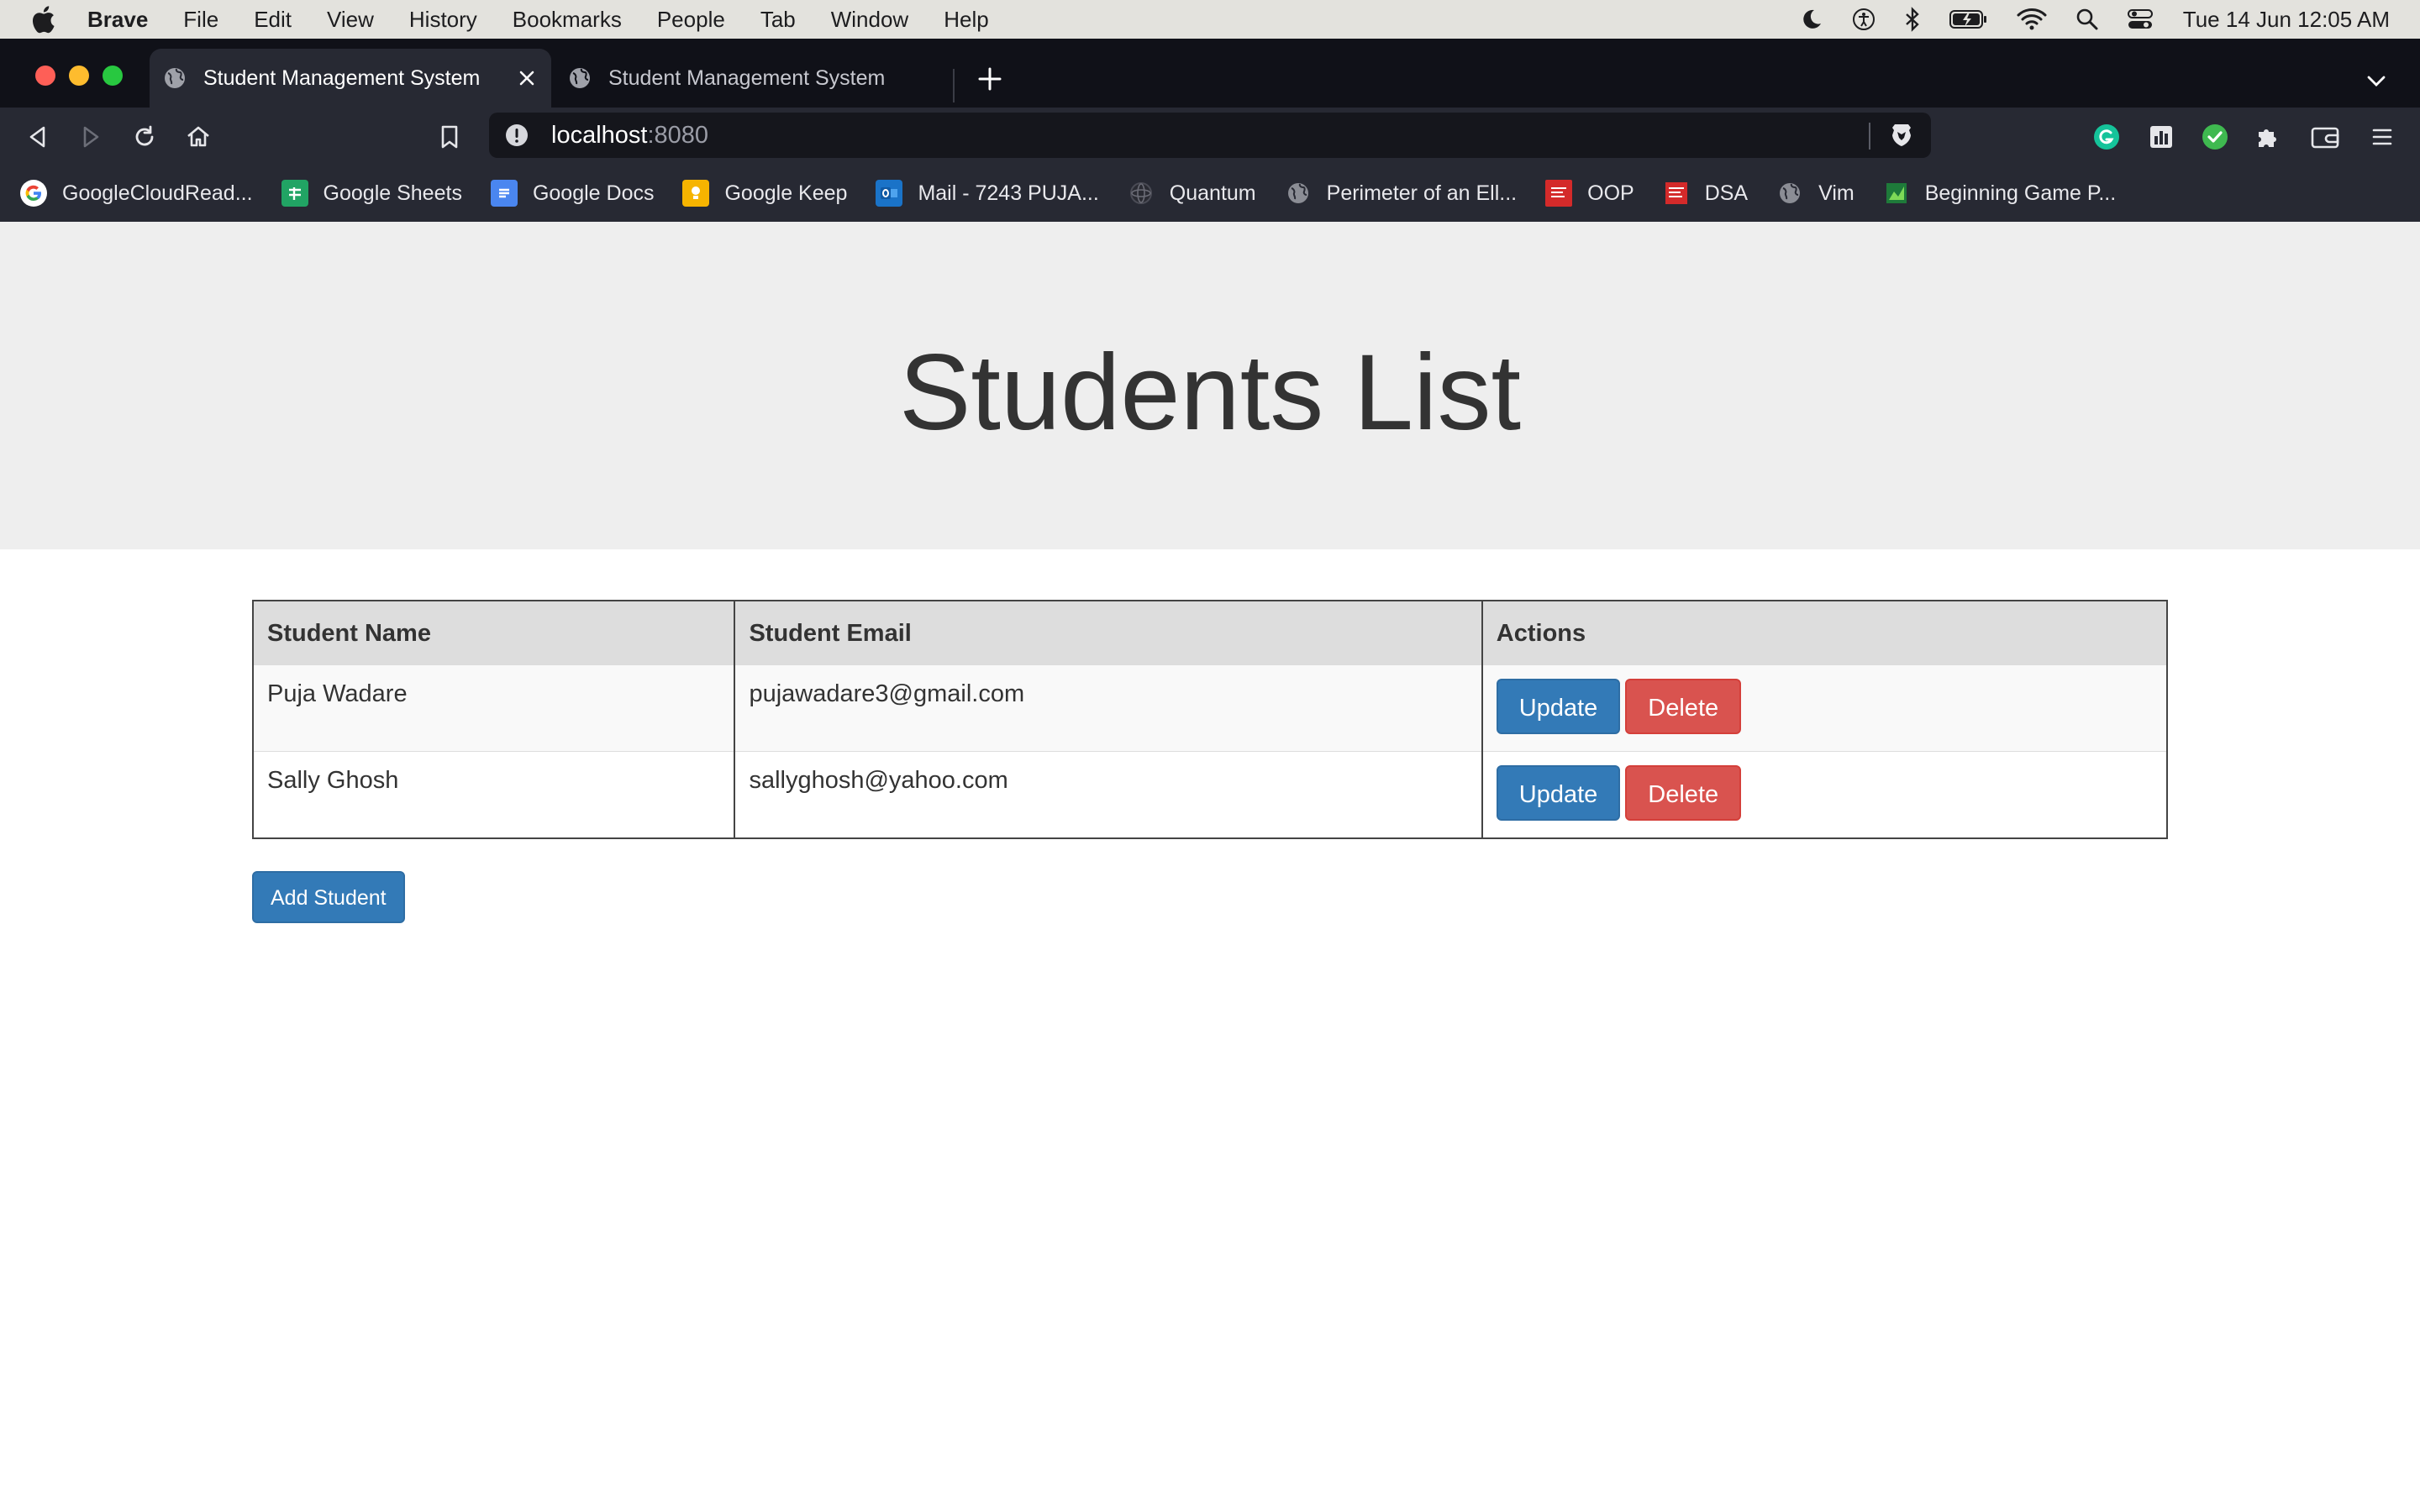 This screenshot has width=2420, height=1512. I want to click on puzzle-extensions-icon, so click(2268, 137).